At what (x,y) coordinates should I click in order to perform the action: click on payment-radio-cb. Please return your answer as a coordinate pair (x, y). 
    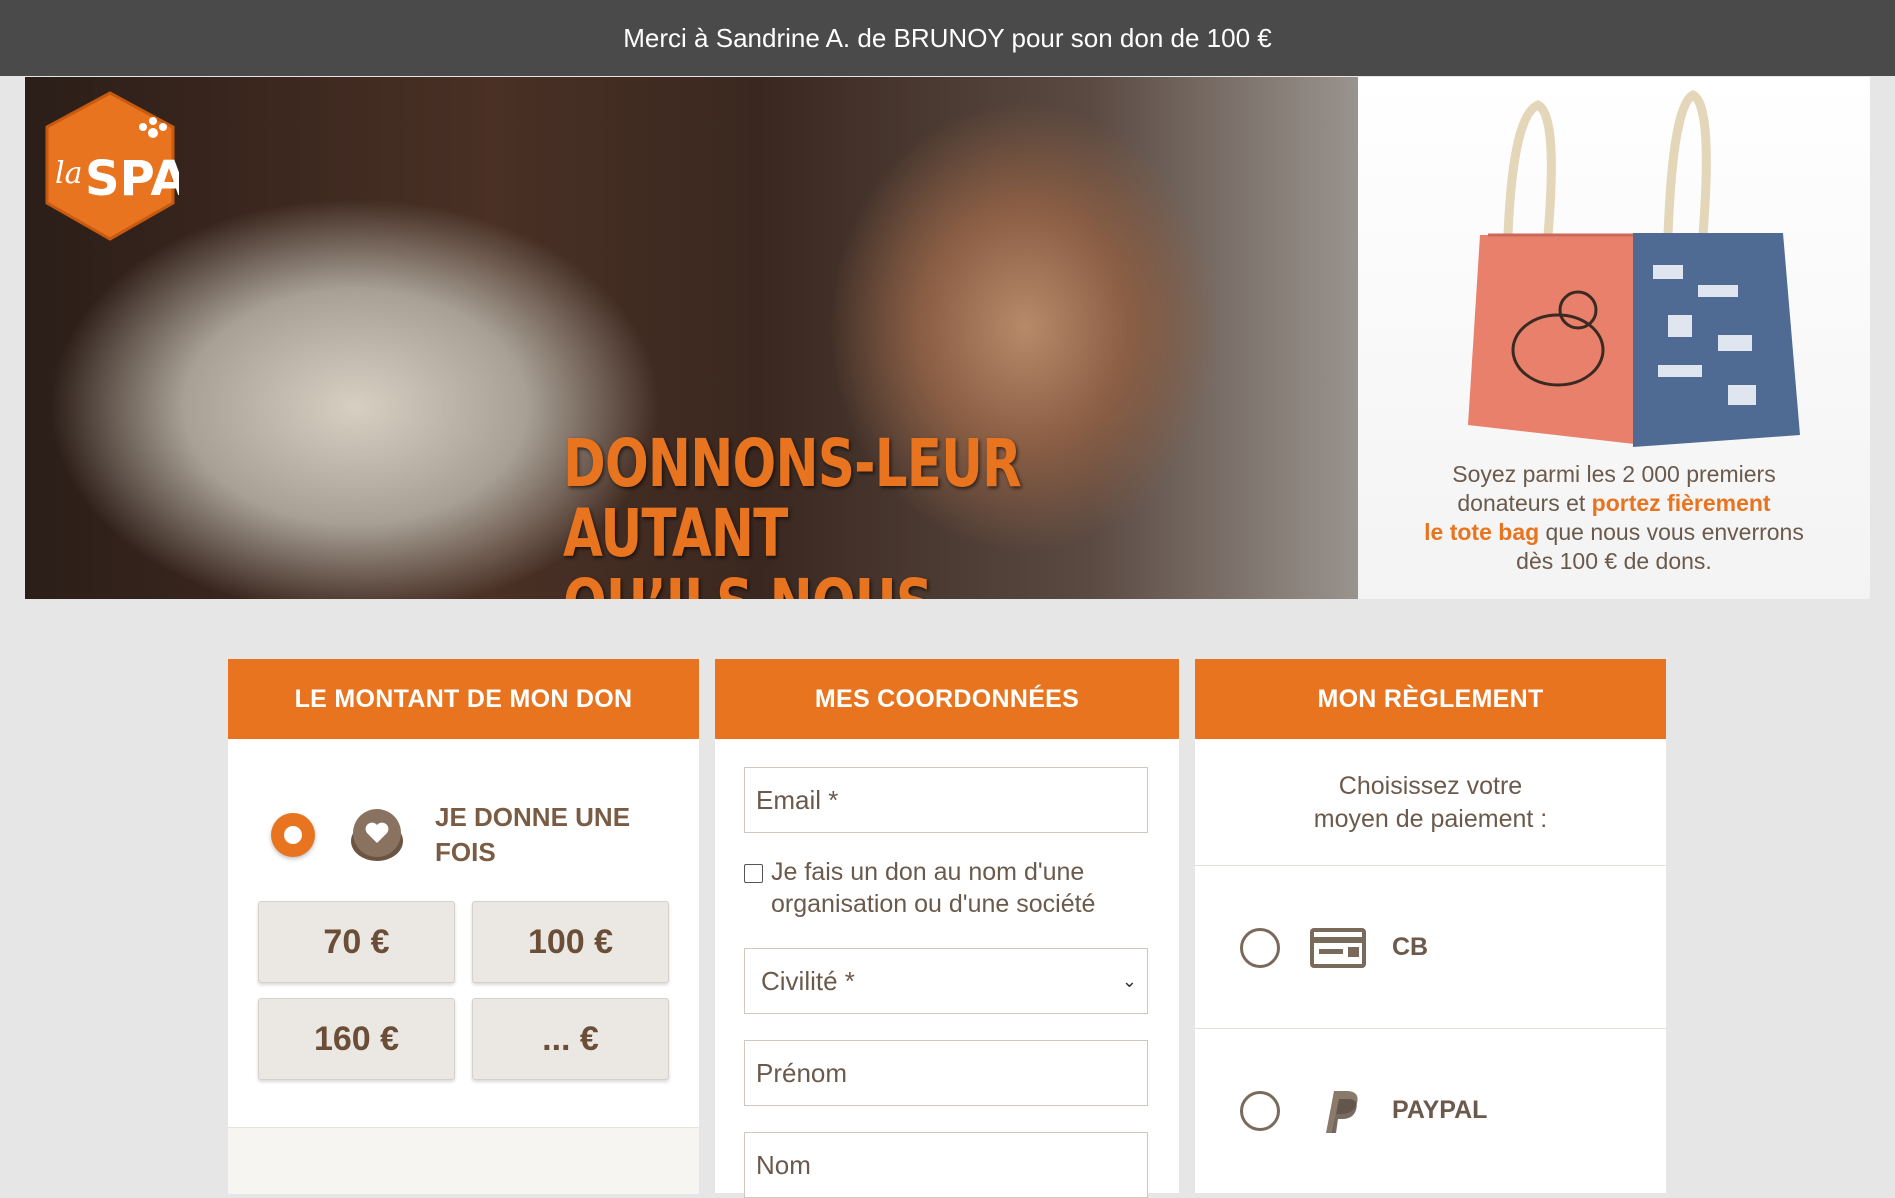
    Looking at the image, I should click on (1260, 947).